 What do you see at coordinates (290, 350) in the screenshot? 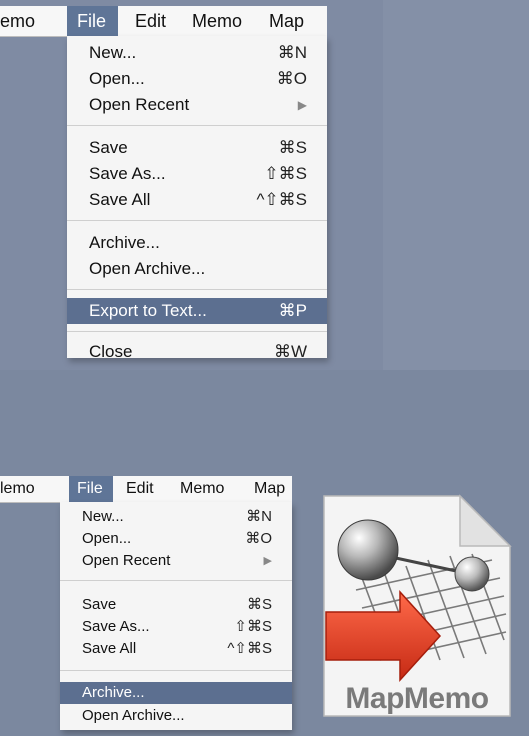
I see `shortcut-label: ⌘W` at bounding box center [290, 350].